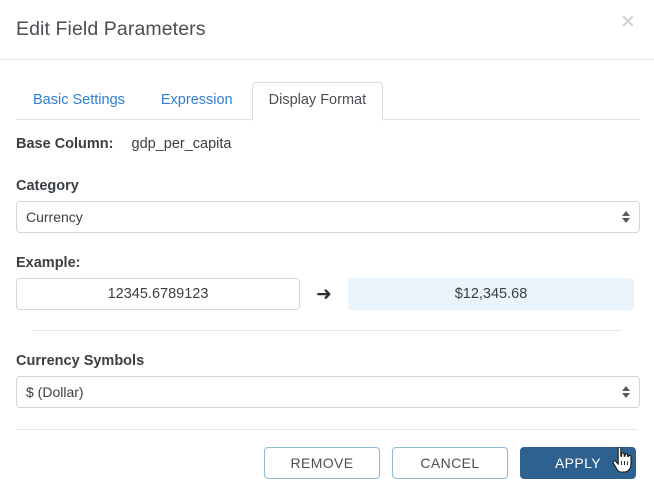  Describe the element at coordinates (327, 146) in the screenshot. I see `base-column-row: Base Column: gdp_per_capita` at that location.